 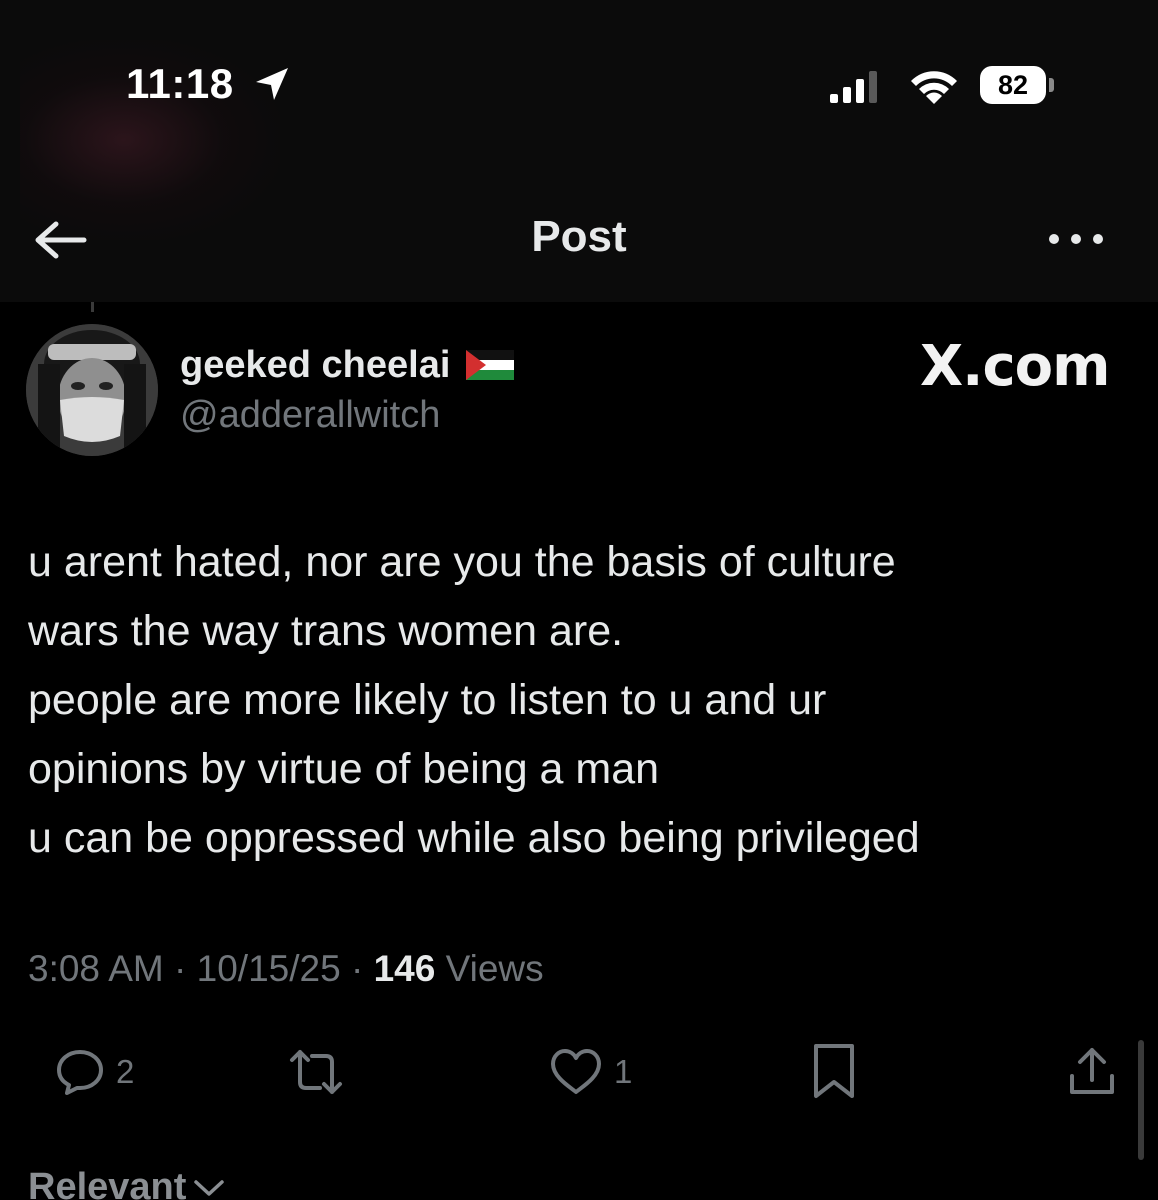 What do you see at coordinates (107, 1183) in the screenshot?
I see `sort-label: Relevant` at bounding box center [107, 1183].